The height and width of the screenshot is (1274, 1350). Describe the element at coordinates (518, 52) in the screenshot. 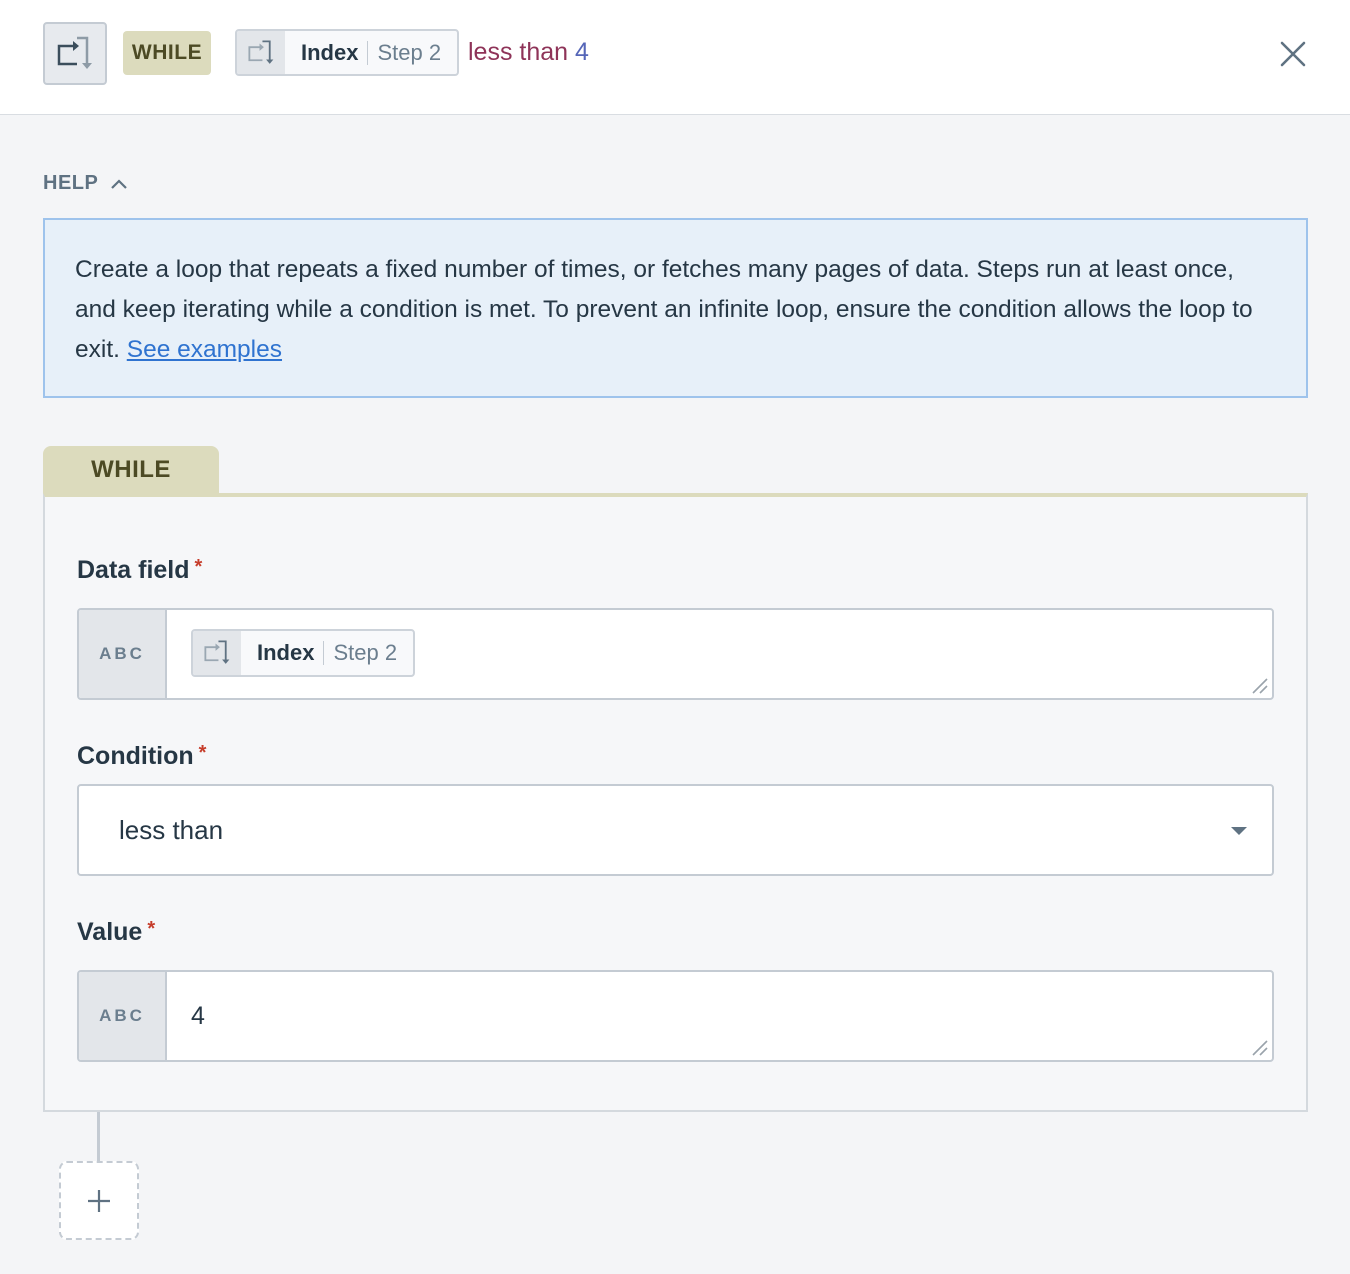

I see `summary-operator: less than` at that location.